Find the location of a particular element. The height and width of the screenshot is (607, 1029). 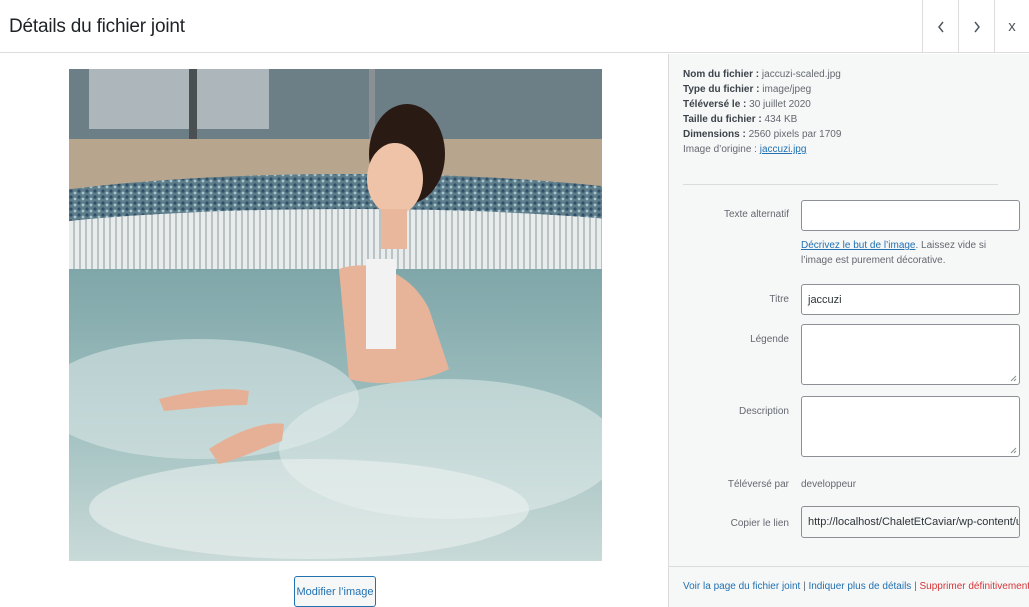

description-textarea is located at coordinates (910, 426).